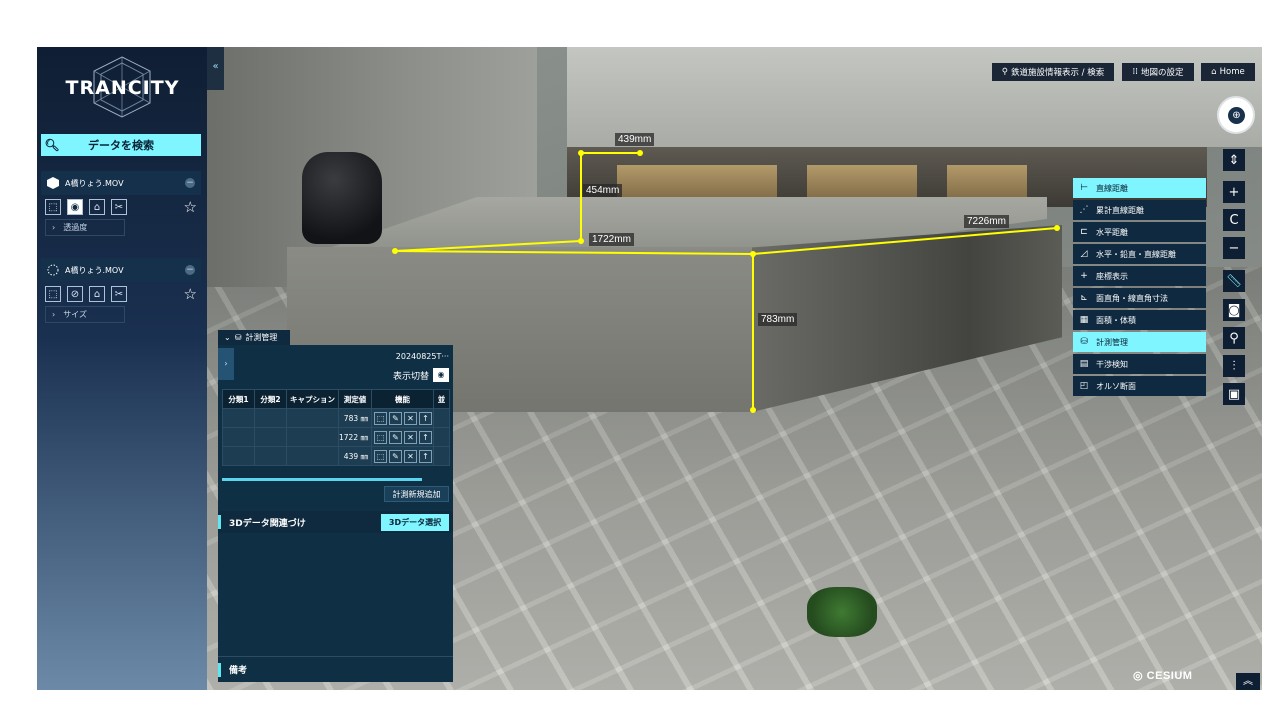 This screenshot has width=1280, height=720. What do you see at coordinates (1139, 386) in the screenshot?
I see `menu-item-ortho-section: ◰ オルソ断面` at bounding box center [1139, 386].